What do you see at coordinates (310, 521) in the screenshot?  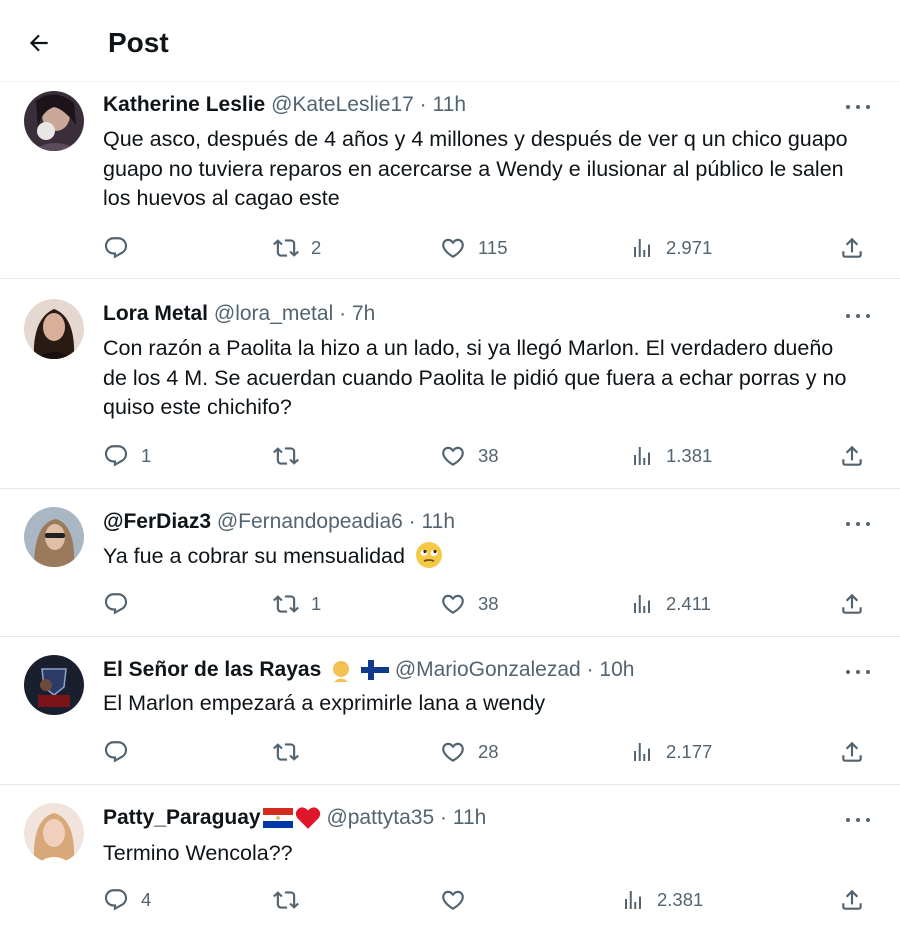 I see `author-handle: @Fernandopeadia6` at bounding box center [310, 521].